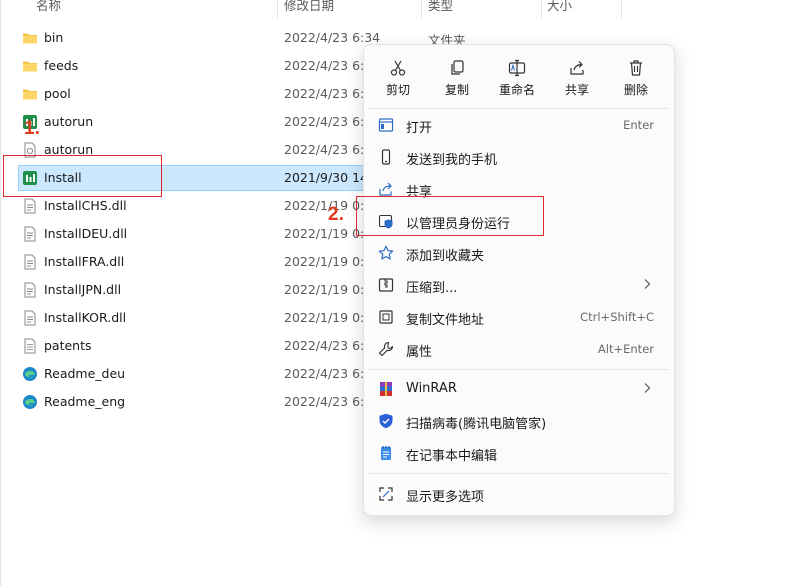 The width and height of the screenshot is (794, 586). I want to click on file-row: feeds 2022/4/23 6:3, so click(198, 66).